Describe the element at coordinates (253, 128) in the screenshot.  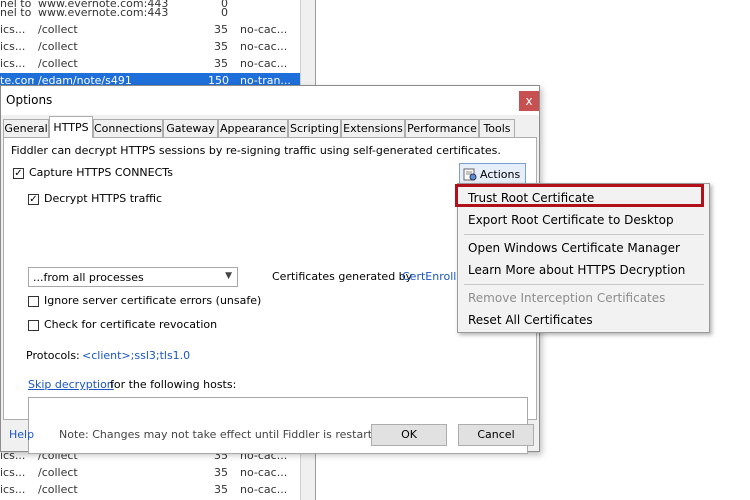
I see `tab-appearance: Appearance` at that location.